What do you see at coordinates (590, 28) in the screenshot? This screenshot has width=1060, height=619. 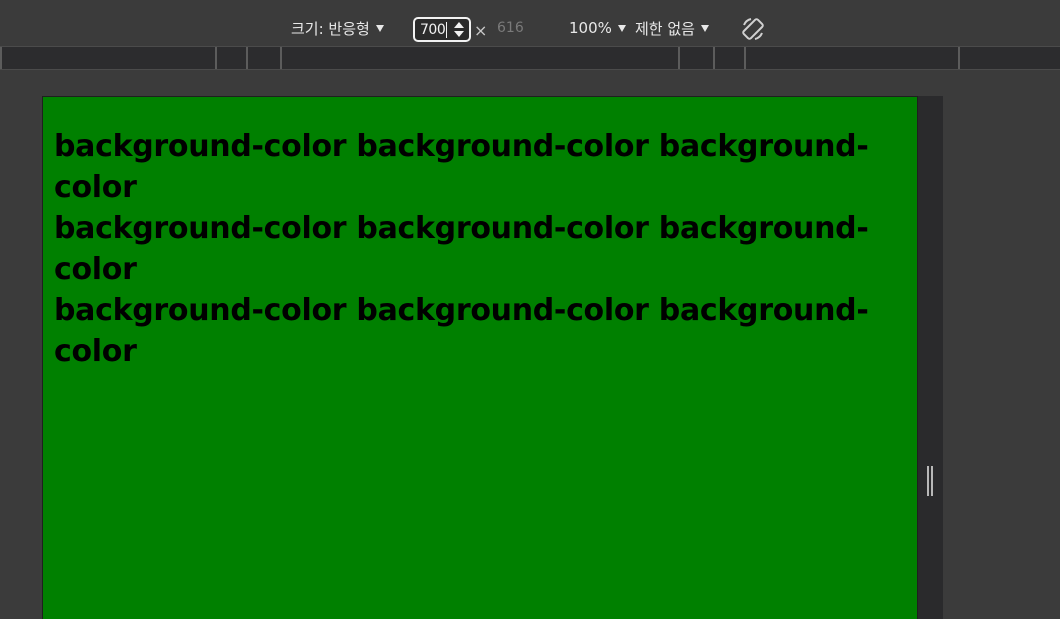 I see `zoom-label: 100%` at bounding box center [590, 28].